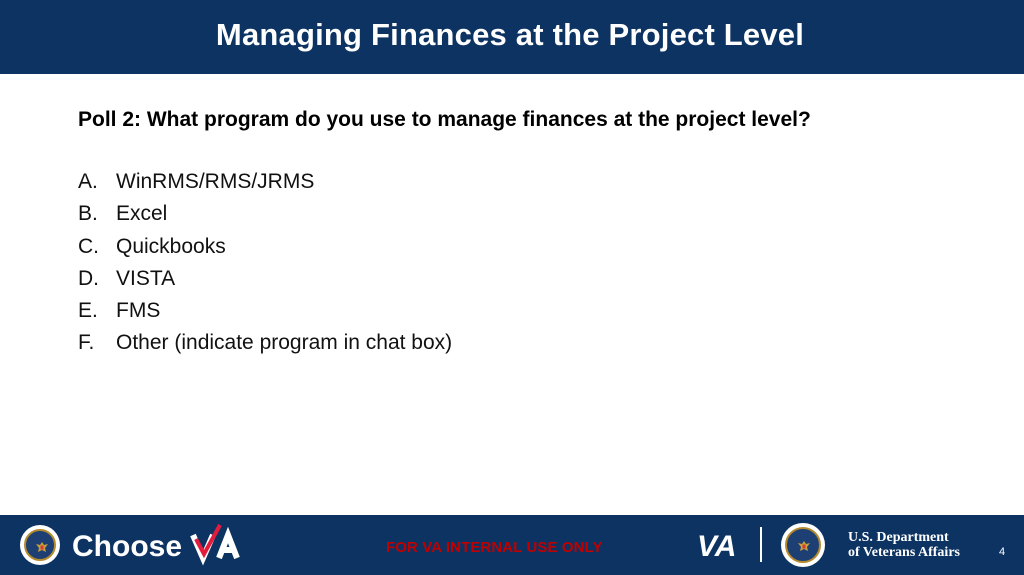 The image size is (1024, 575). I want to click on classification-label: FOR VA INTERNAL USE ONLY, so click(494, 547).